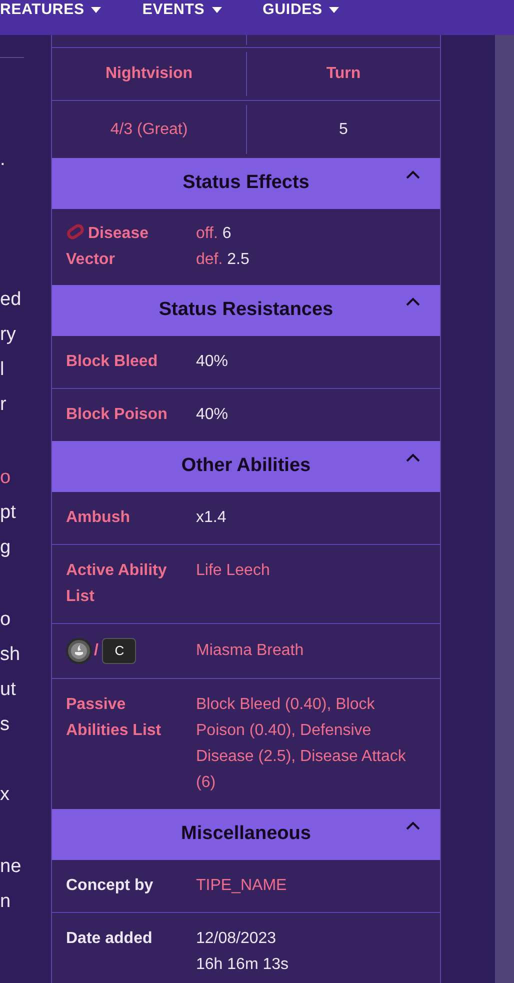 Image resolution: width=514 pixels, height=983 pixels. I want to click on ability-icon, so click(79, 651).